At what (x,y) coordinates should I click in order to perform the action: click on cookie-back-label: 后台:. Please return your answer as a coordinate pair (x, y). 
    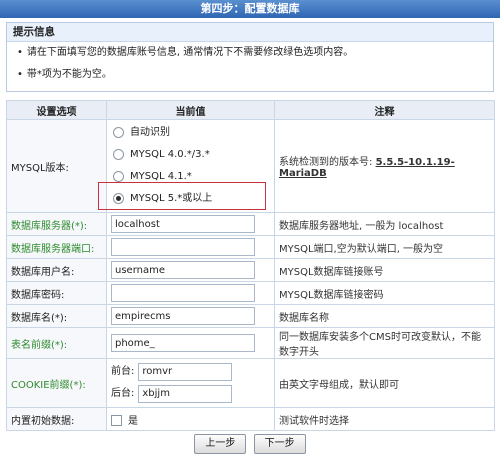
    Looking at the image, I should click on (123, 393).